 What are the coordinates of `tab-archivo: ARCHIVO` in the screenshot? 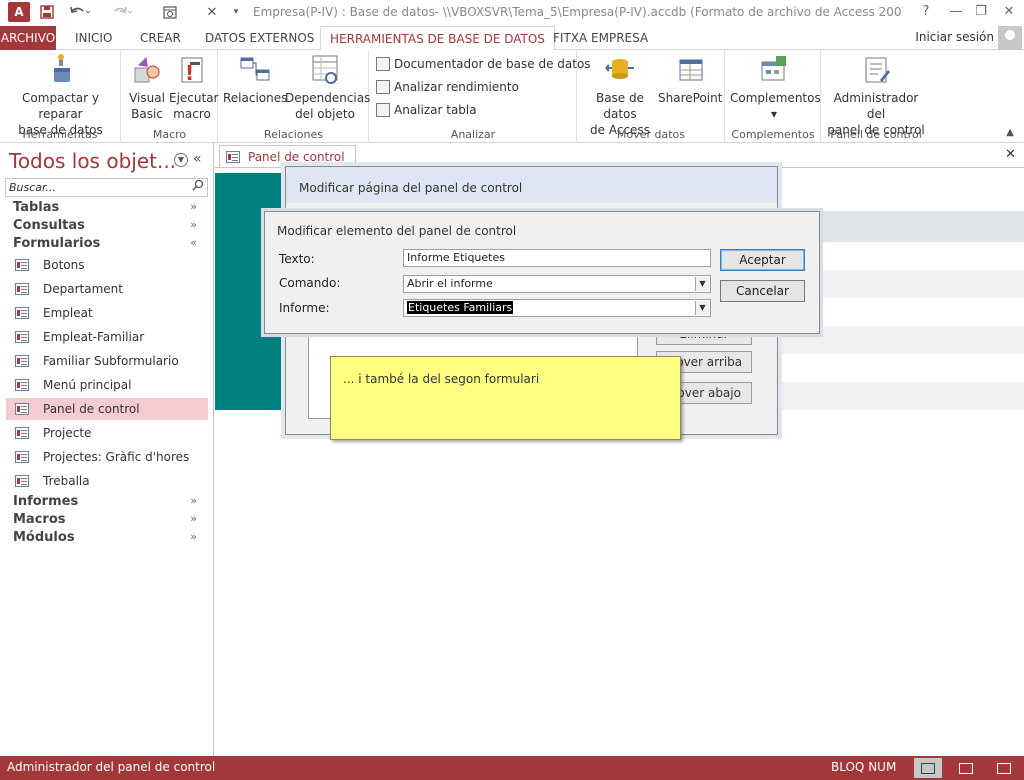 It's located at (28, 38).